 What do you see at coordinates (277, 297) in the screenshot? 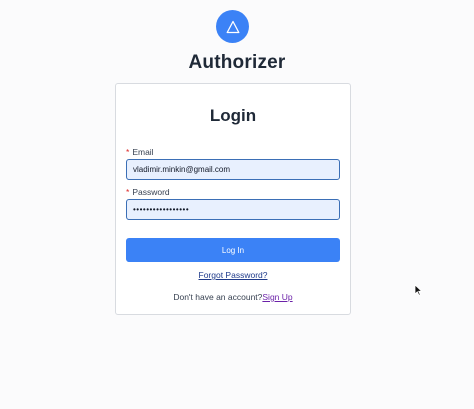
I see `signup-link: Sign Up` at bounding box center [277, 297].